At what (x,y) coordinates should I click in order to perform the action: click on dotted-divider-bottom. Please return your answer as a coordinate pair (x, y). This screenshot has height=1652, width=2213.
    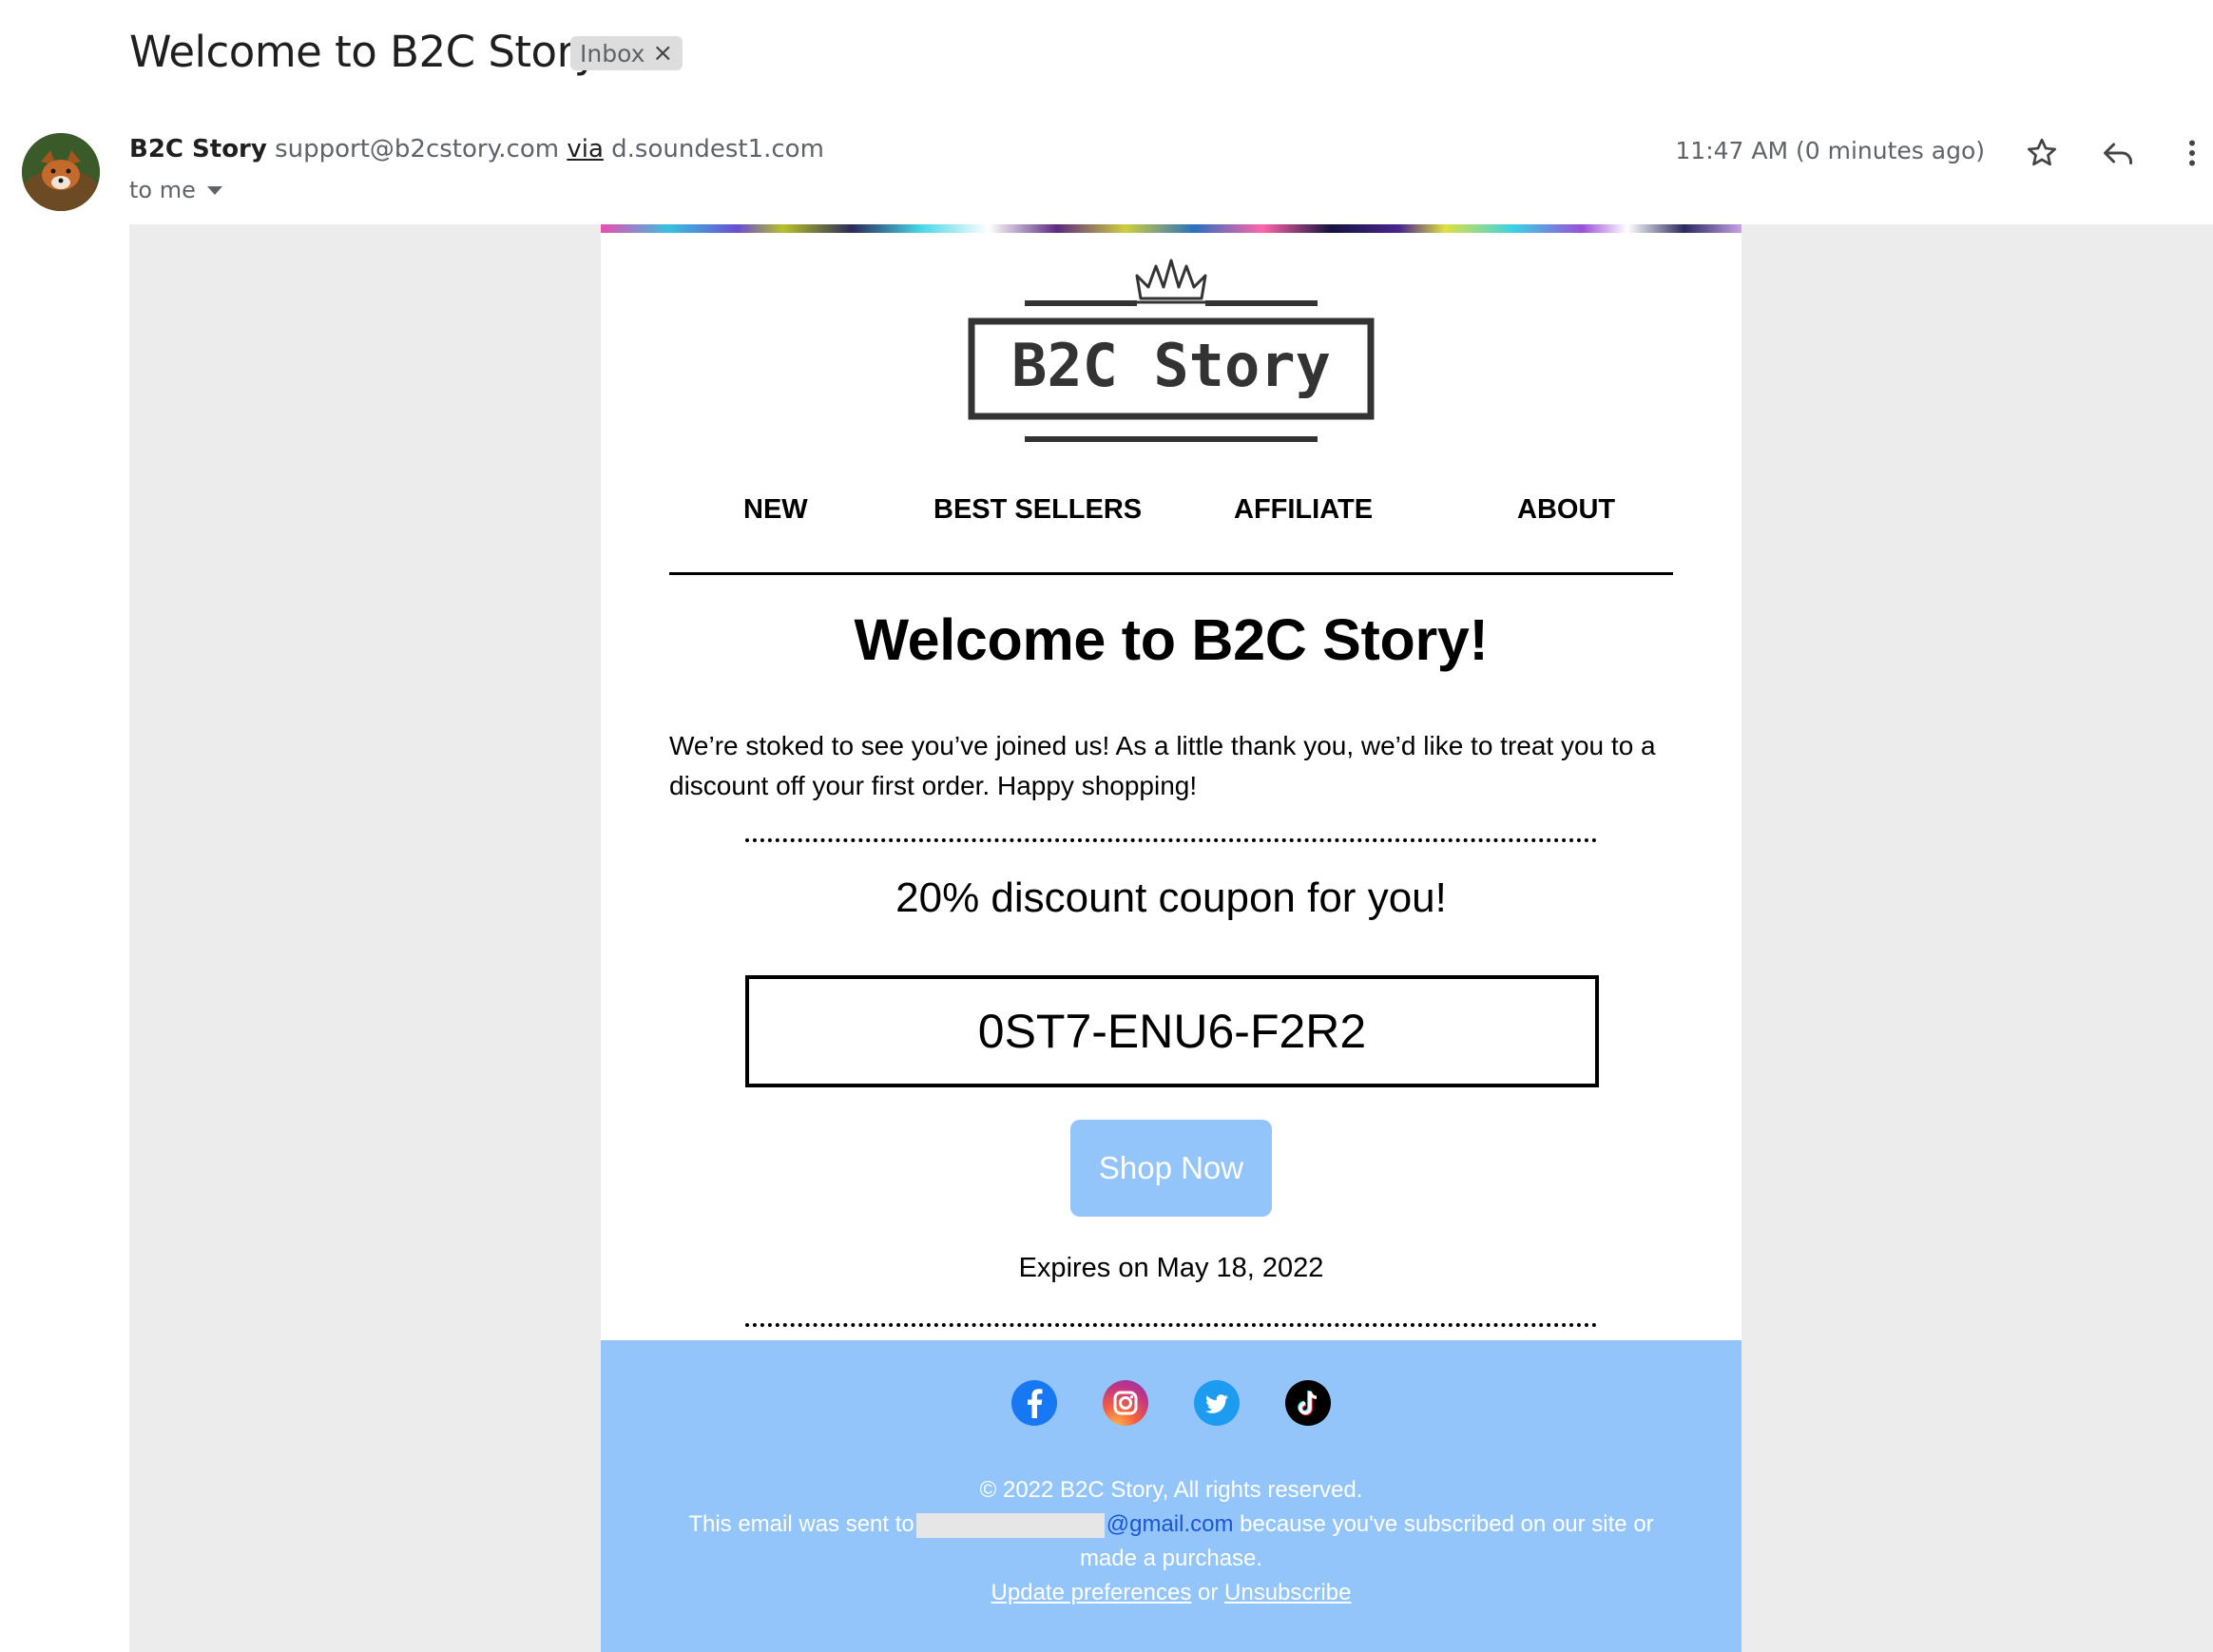
    Looking at the image, I should click on (1171, 1325).